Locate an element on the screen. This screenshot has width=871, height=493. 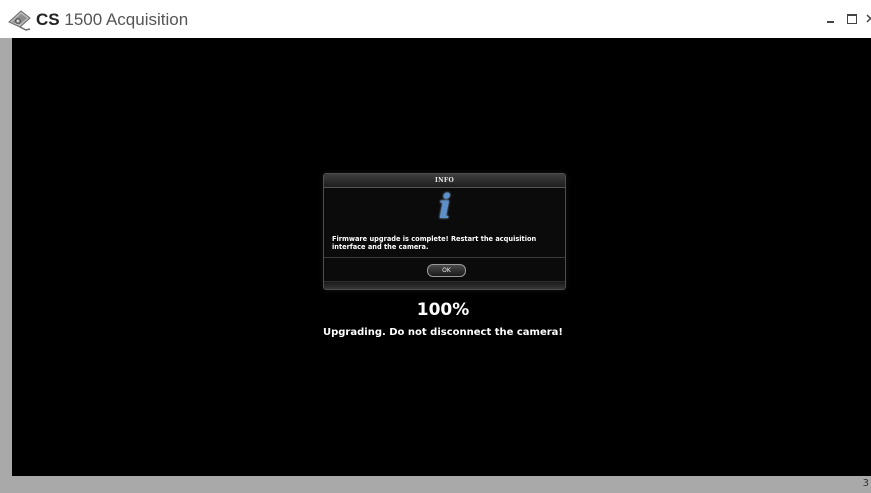
window-title-brand: CS is located at coordinates (48, 19).